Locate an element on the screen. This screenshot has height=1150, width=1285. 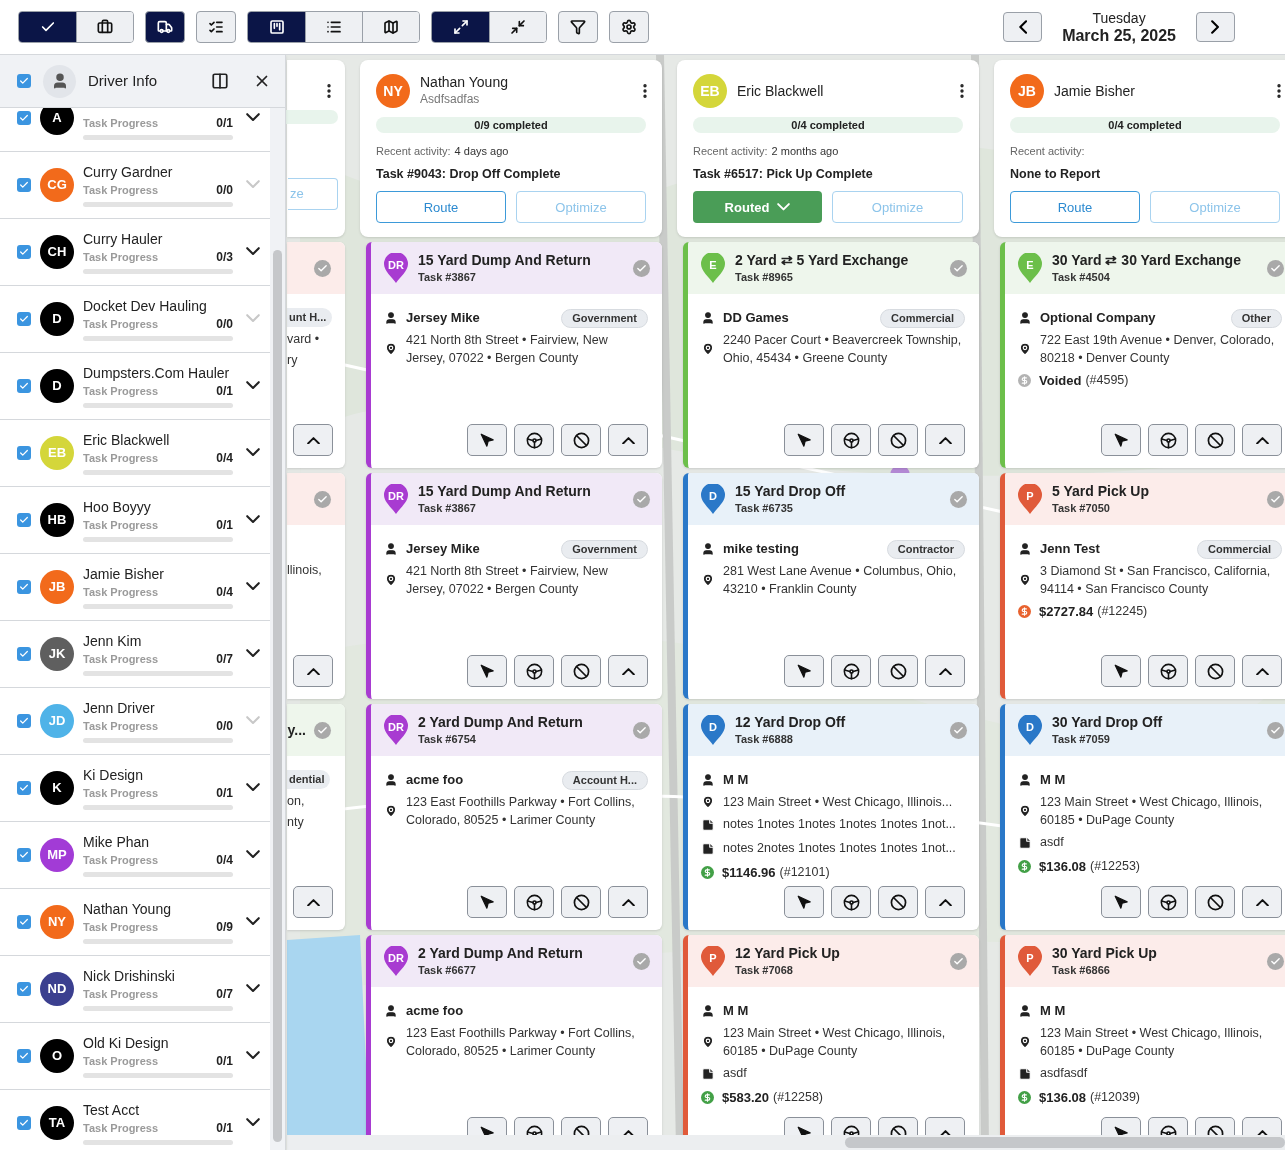
driver-row: ND Nick Drishinski Task Progress 0/7 is located at coordinates (135, 989).